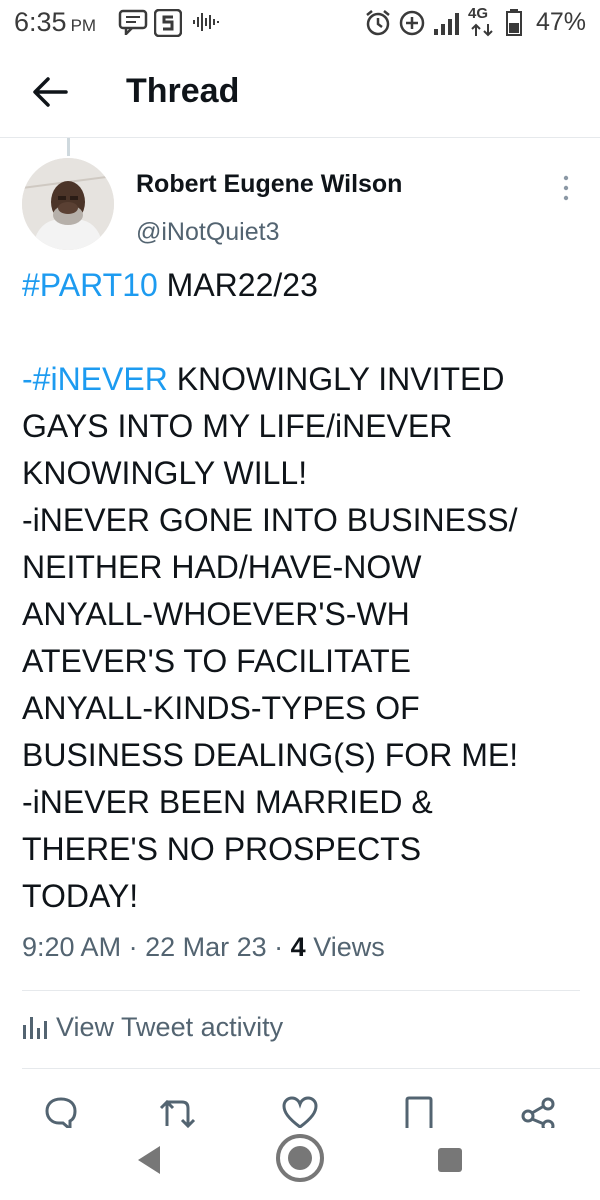 The height and width of the screenshot is (1200, 600). Describe the element at coordinates (216, 614) in the screenshot. I see `tweet-line: ANYALL-WHOEVER'S-WH` at that location.